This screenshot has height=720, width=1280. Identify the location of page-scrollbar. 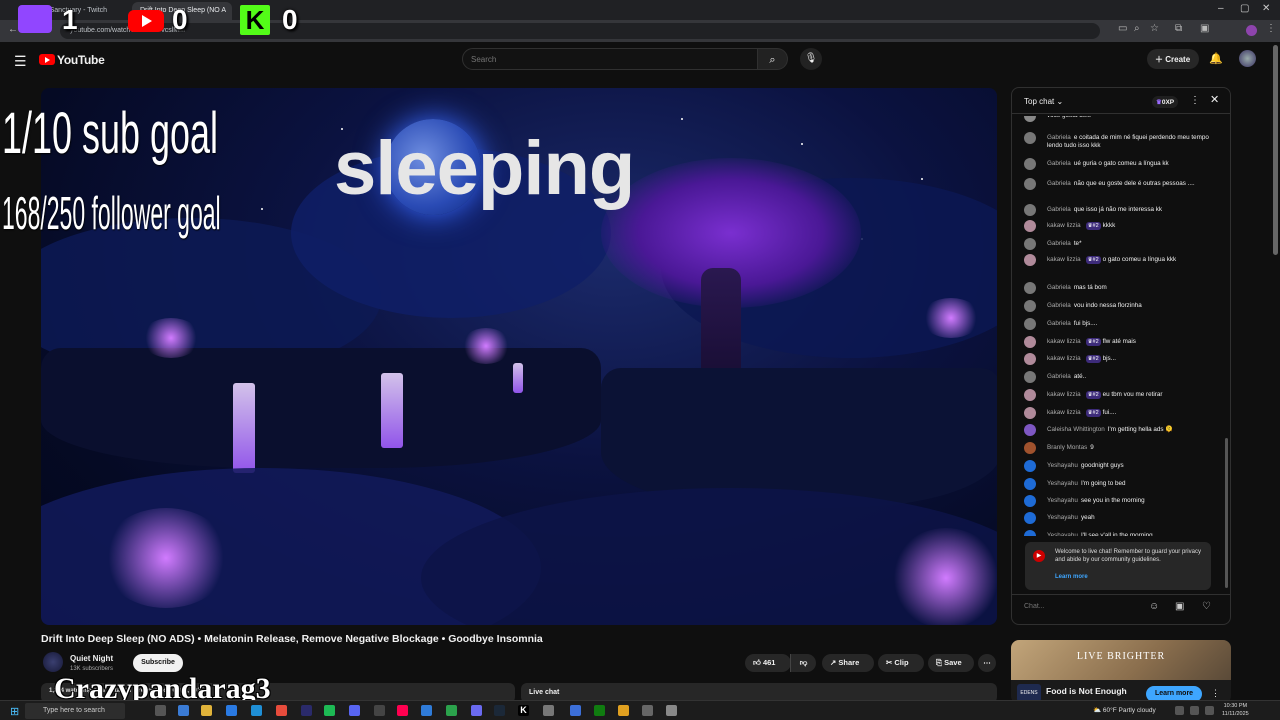
(1275, 150).